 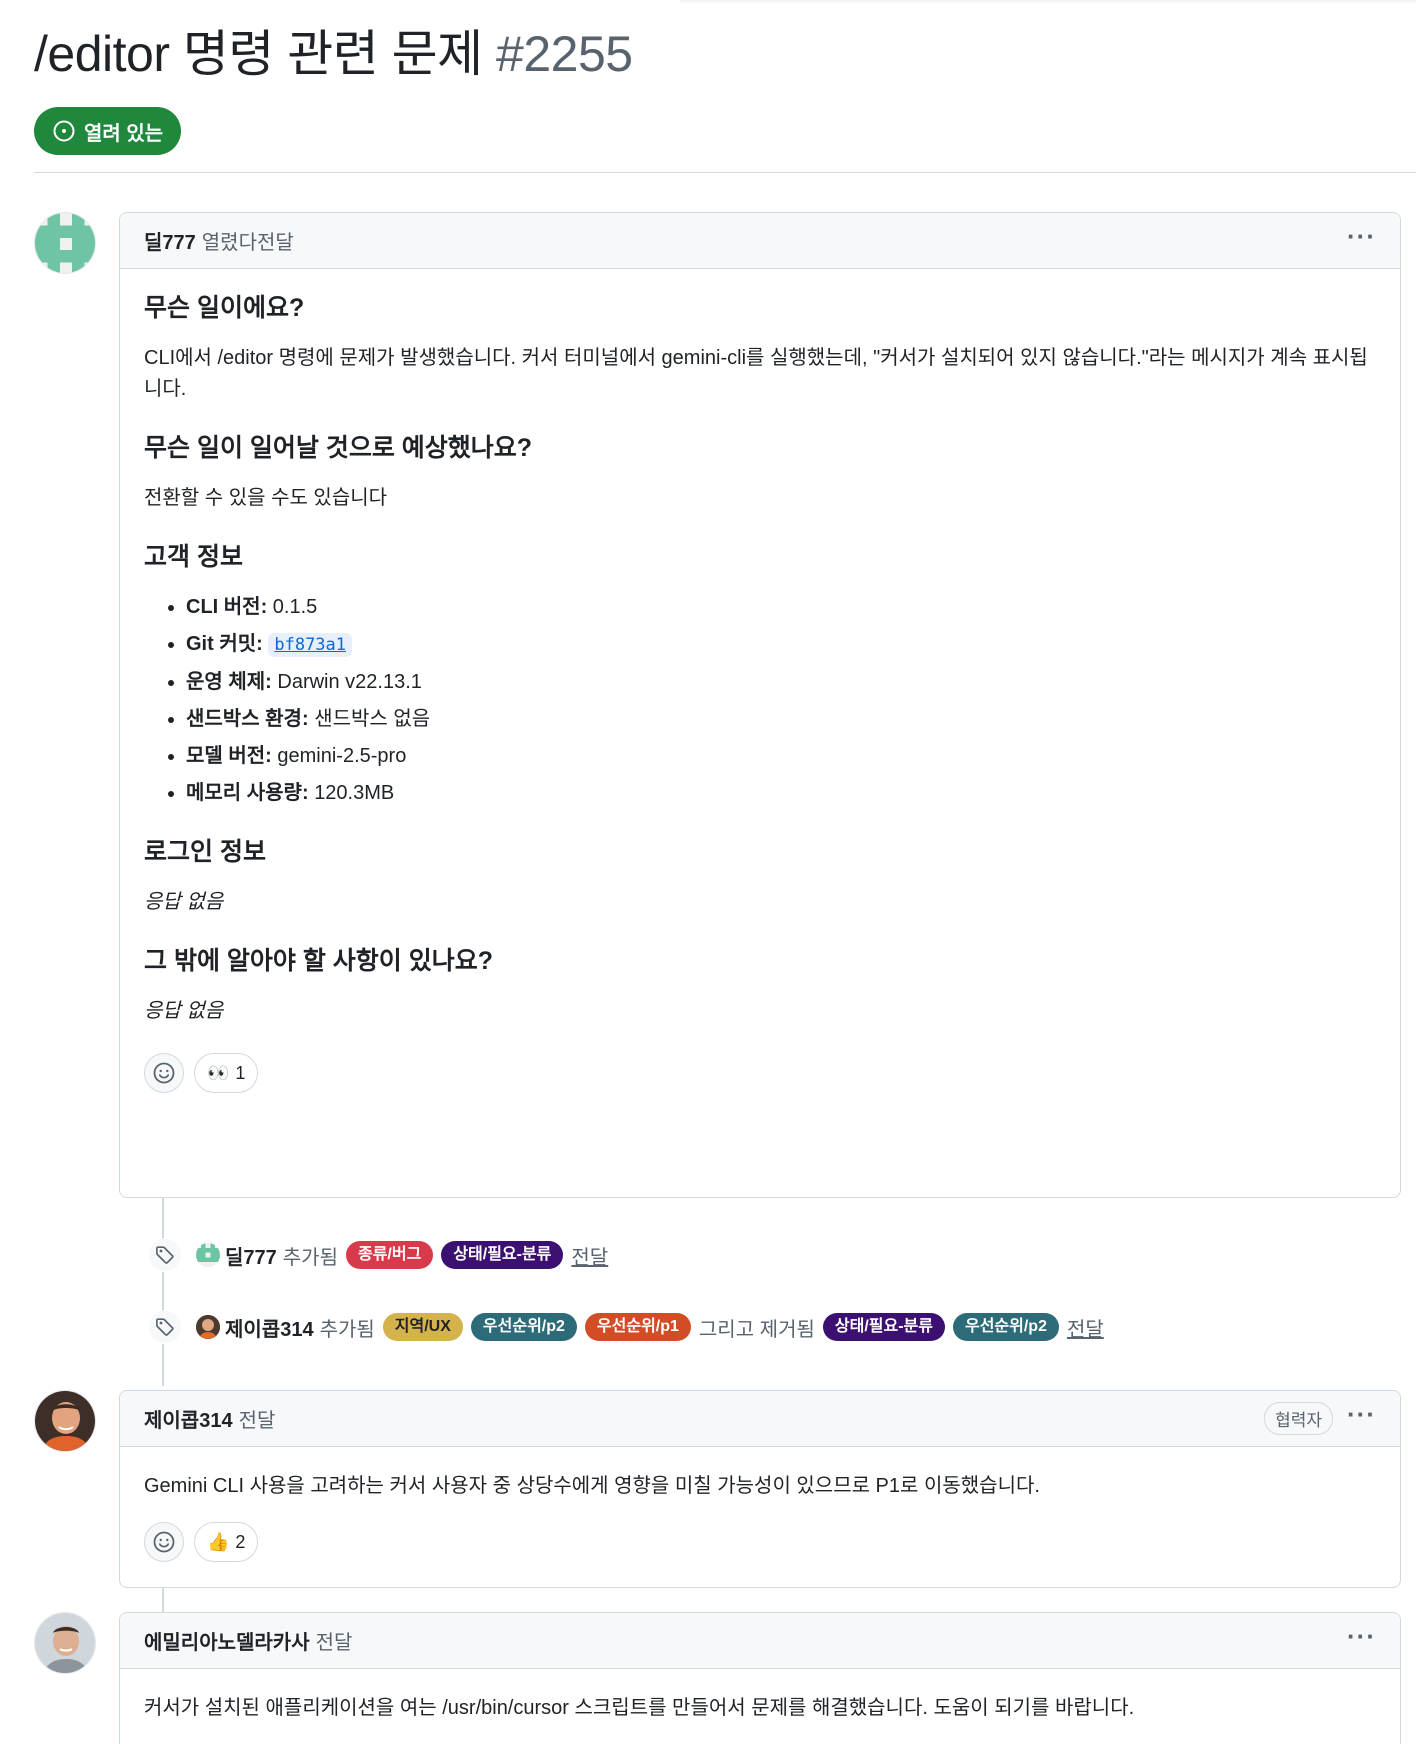 What do you see at coordinates (564, 54) in the screenshot?
I see `issue-number: #2255` at bounding box center [564, 54].